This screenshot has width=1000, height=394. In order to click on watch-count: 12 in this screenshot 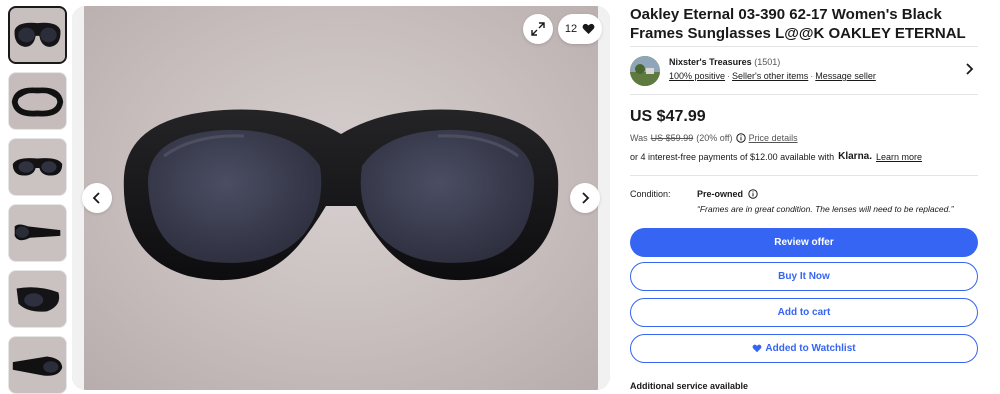, I will do `click(571, 29)`.